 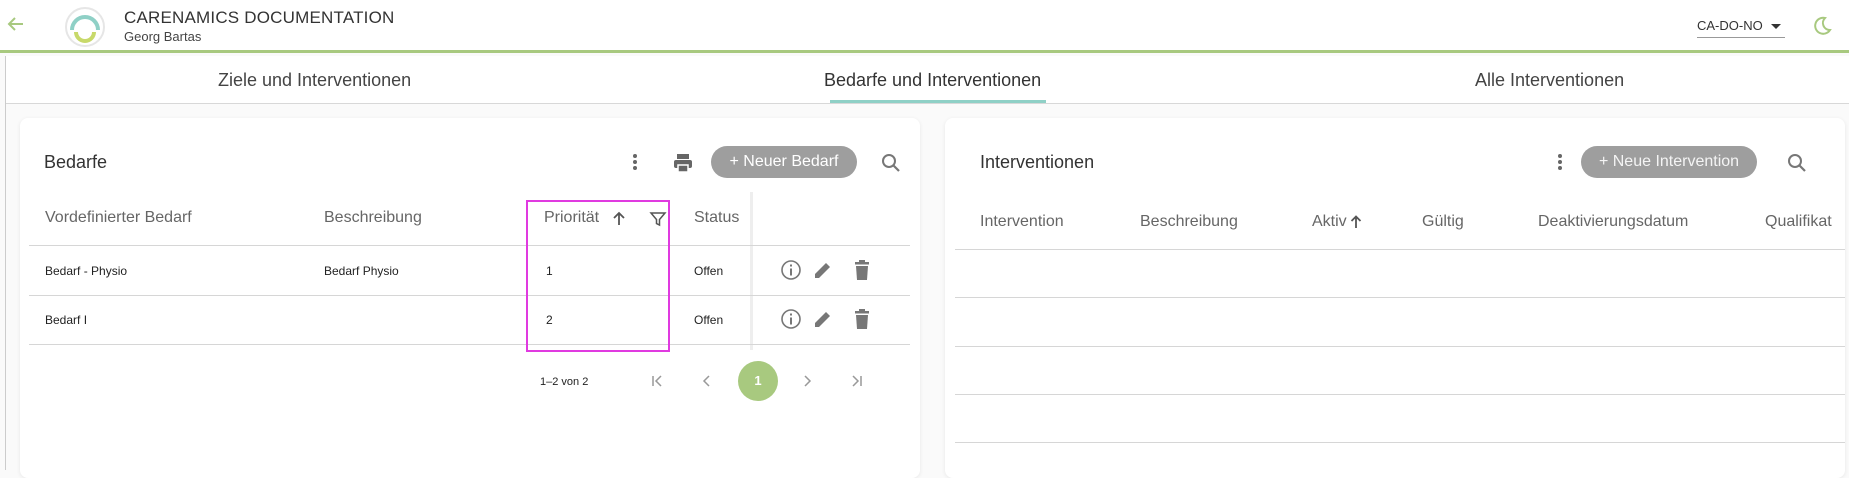 I want to click on first-page-icon, so click(x=657, y=381).